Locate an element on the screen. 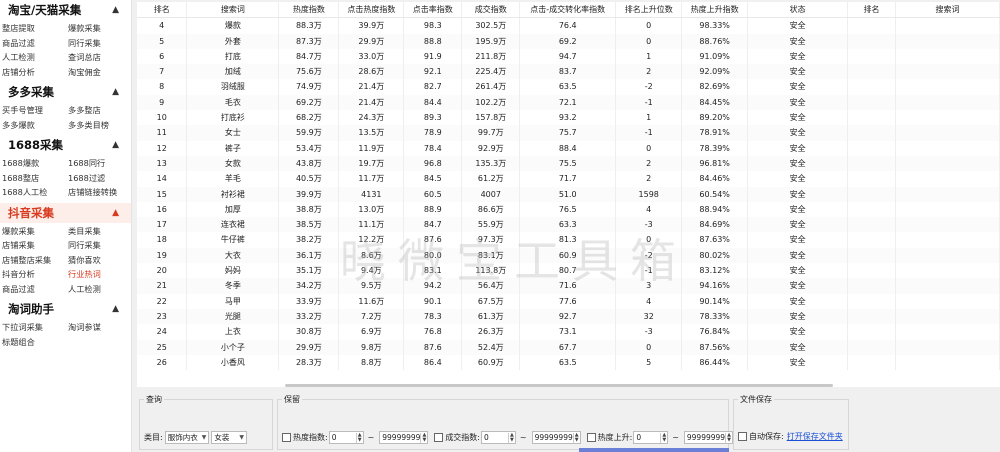 The width and height of the screenshot is (1000, 452). category-select-primary: 服饰内衣 ▼ is located at coordinates (187, 437).